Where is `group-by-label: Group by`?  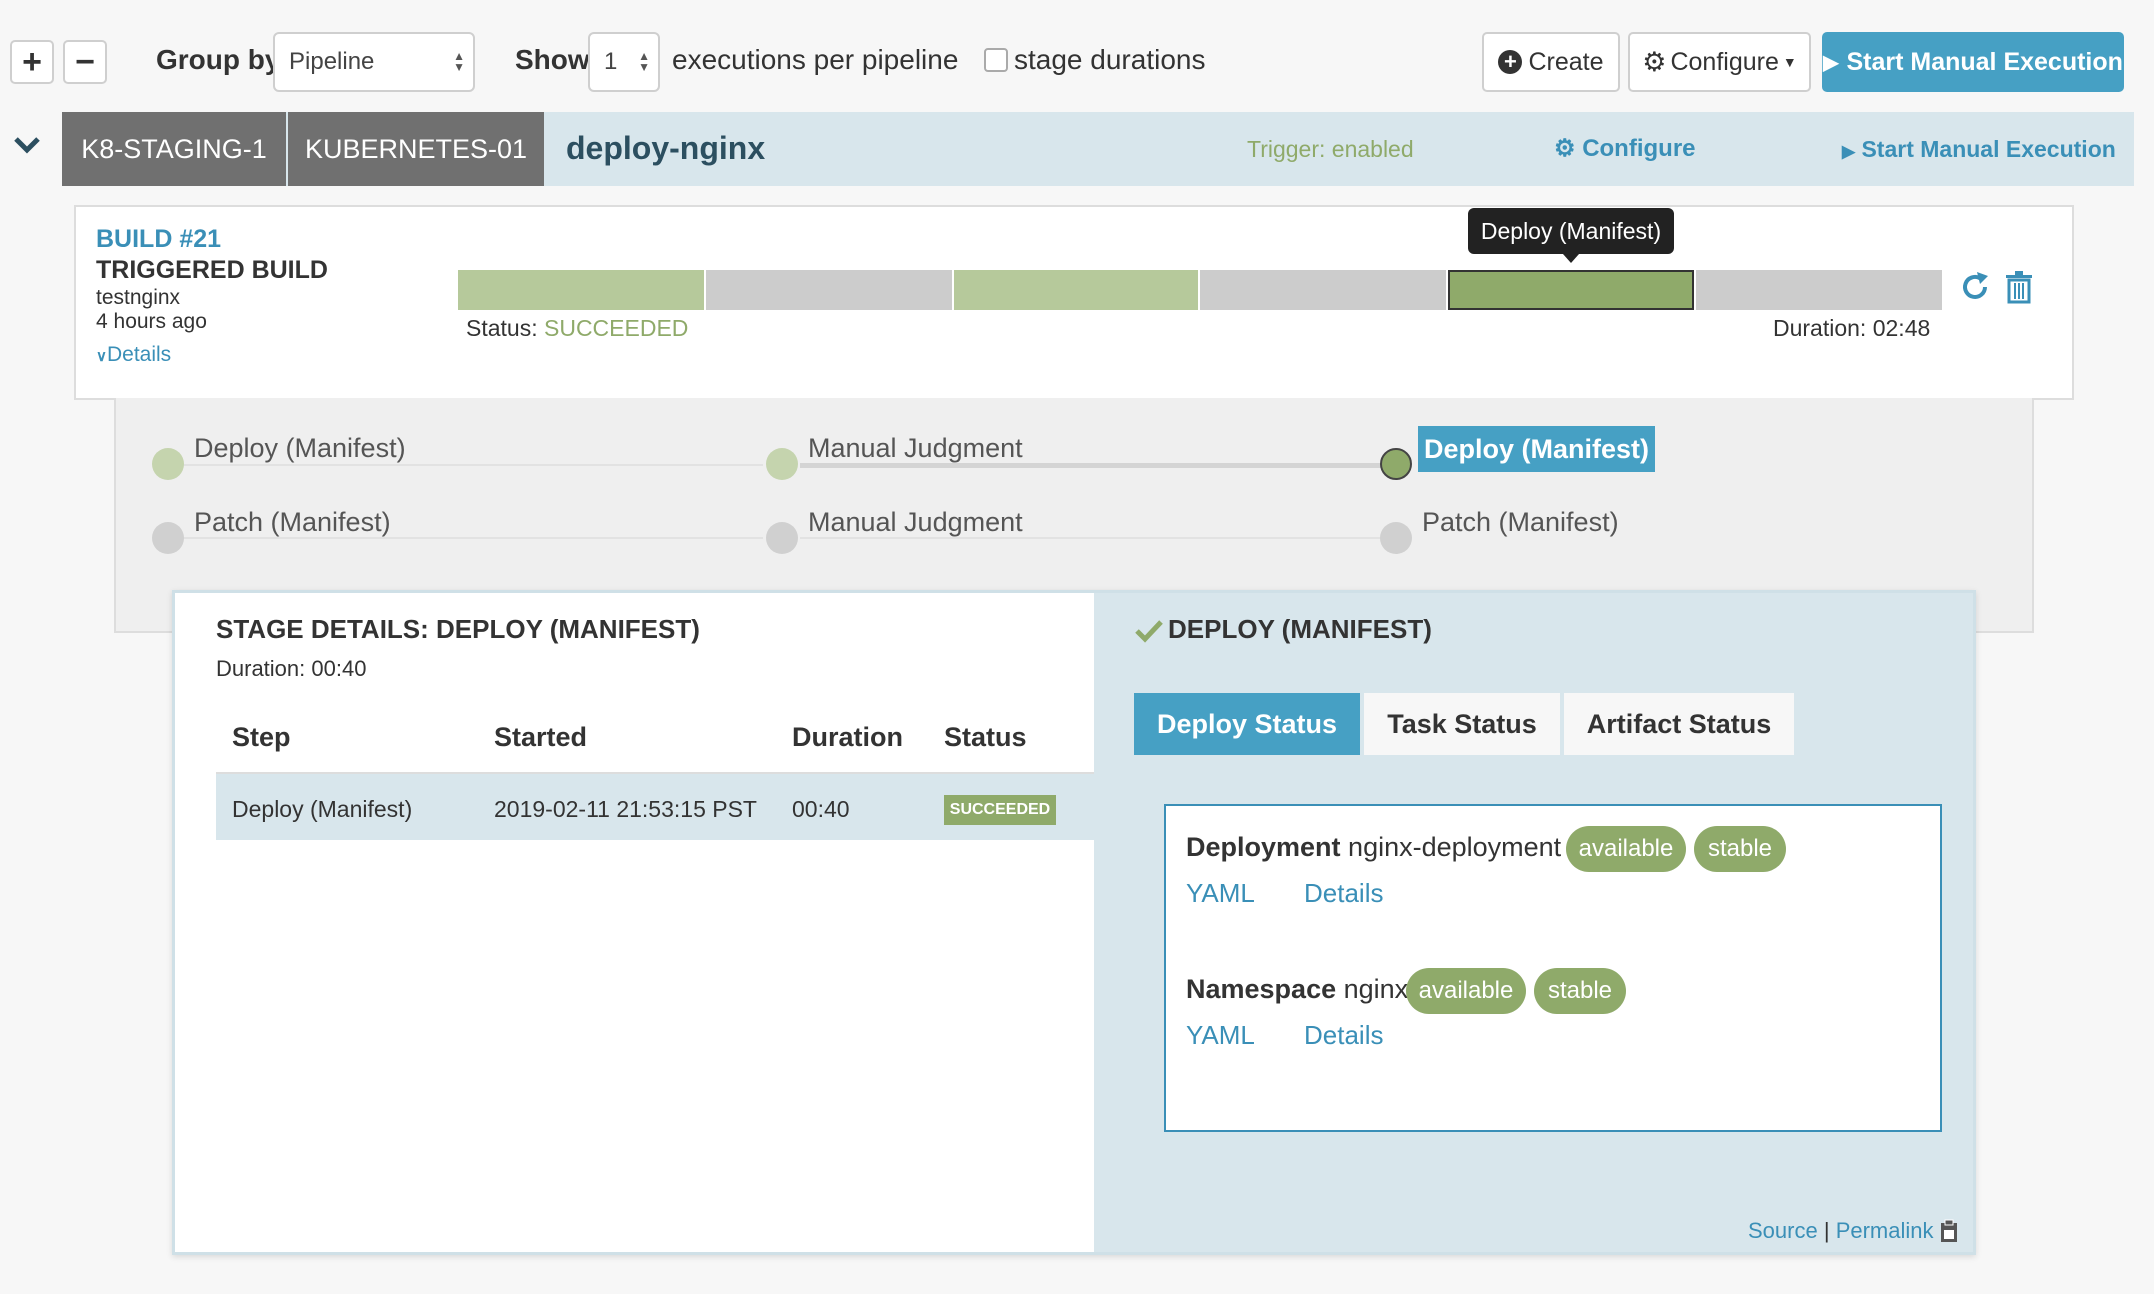
group-by-label: Group by is located at coordinates (218, 59).